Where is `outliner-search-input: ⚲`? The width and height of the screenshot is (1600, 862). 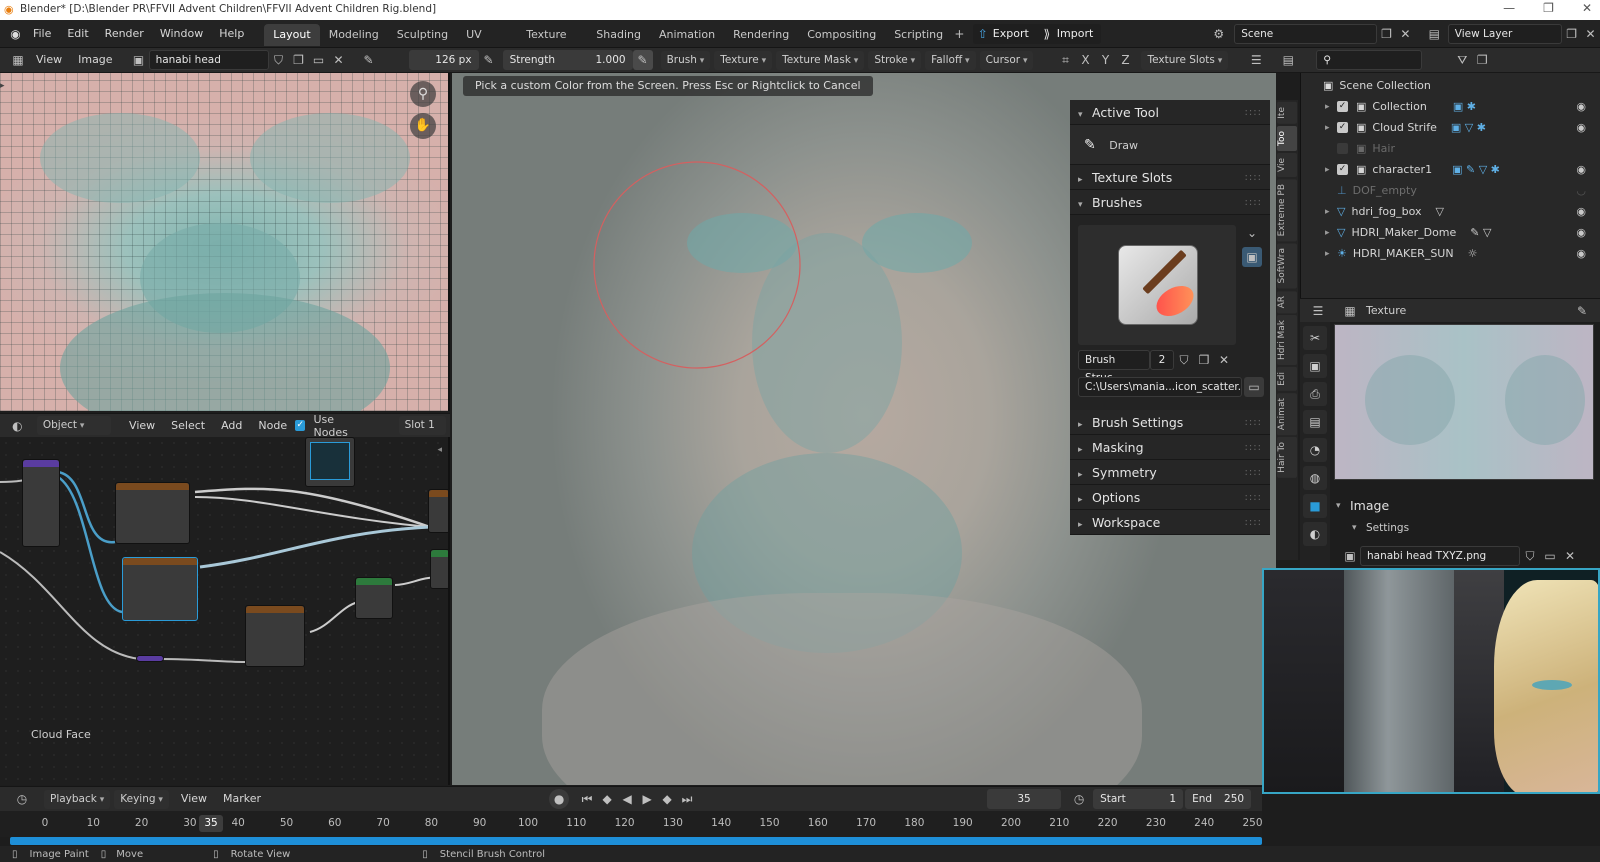 outliner-search-input: ⚲ is located at coordinates (1369, 60).